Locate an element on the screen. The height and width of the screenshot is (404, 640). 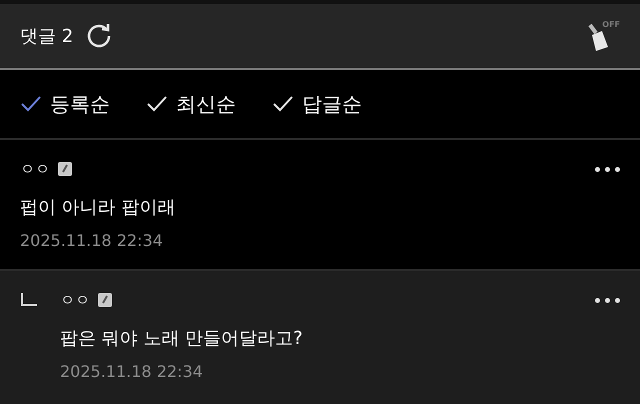
sort-option: 등록순 is located at coordinates (65, 104).